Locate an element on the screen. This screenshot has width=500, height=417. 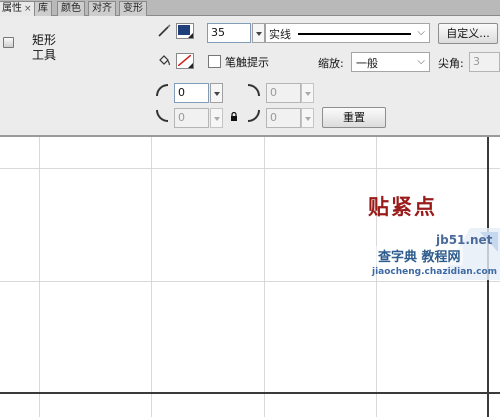
stroke-color-swatch is located at coordinates (185, 31).